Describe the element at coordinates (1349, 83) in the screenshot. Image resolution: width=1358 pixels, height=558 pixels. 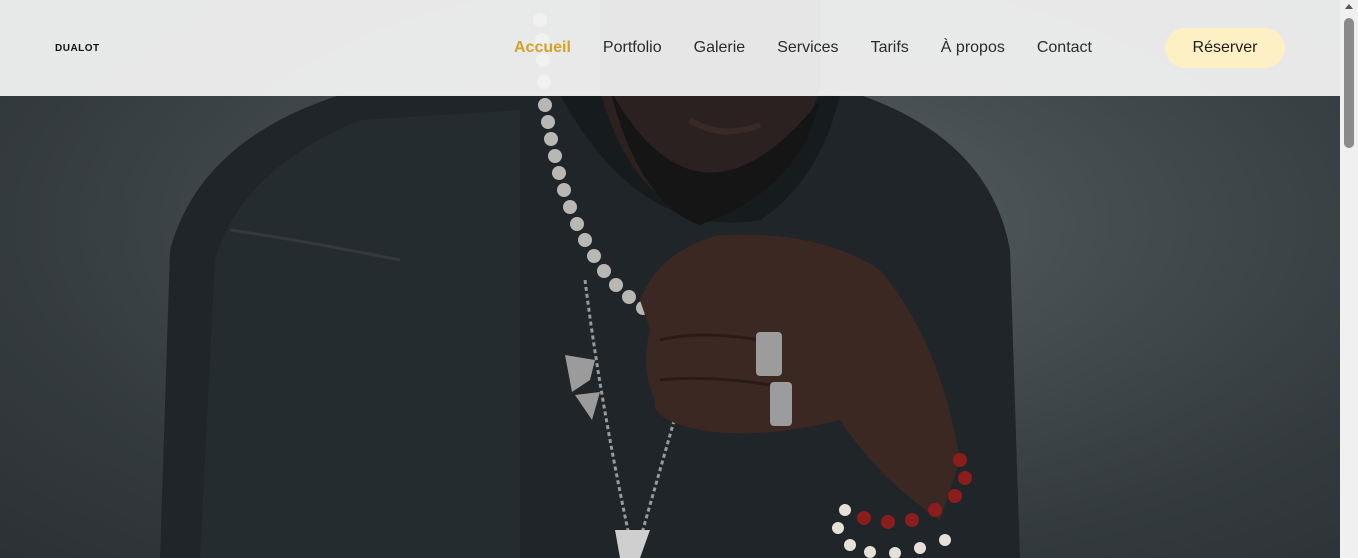
I see `scrollbar-thumb` at that location.